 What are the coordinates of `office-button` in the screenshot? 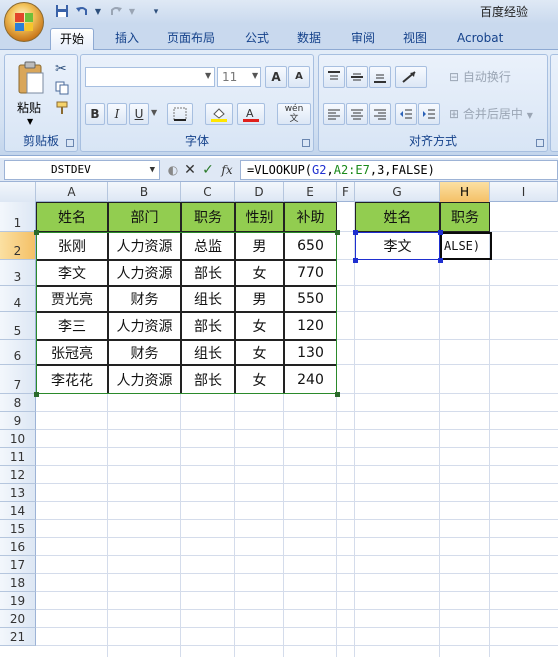 It's located at (24, 22).